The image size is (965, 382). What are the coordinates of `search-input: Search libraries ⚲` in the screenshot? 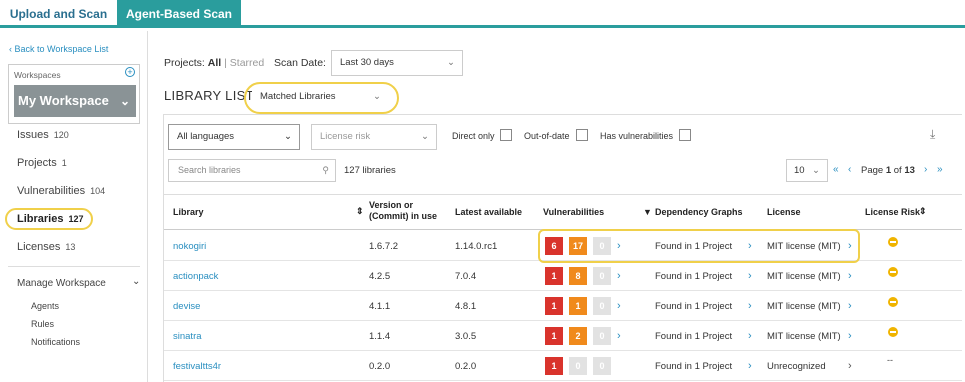 It's located at (252, 170).